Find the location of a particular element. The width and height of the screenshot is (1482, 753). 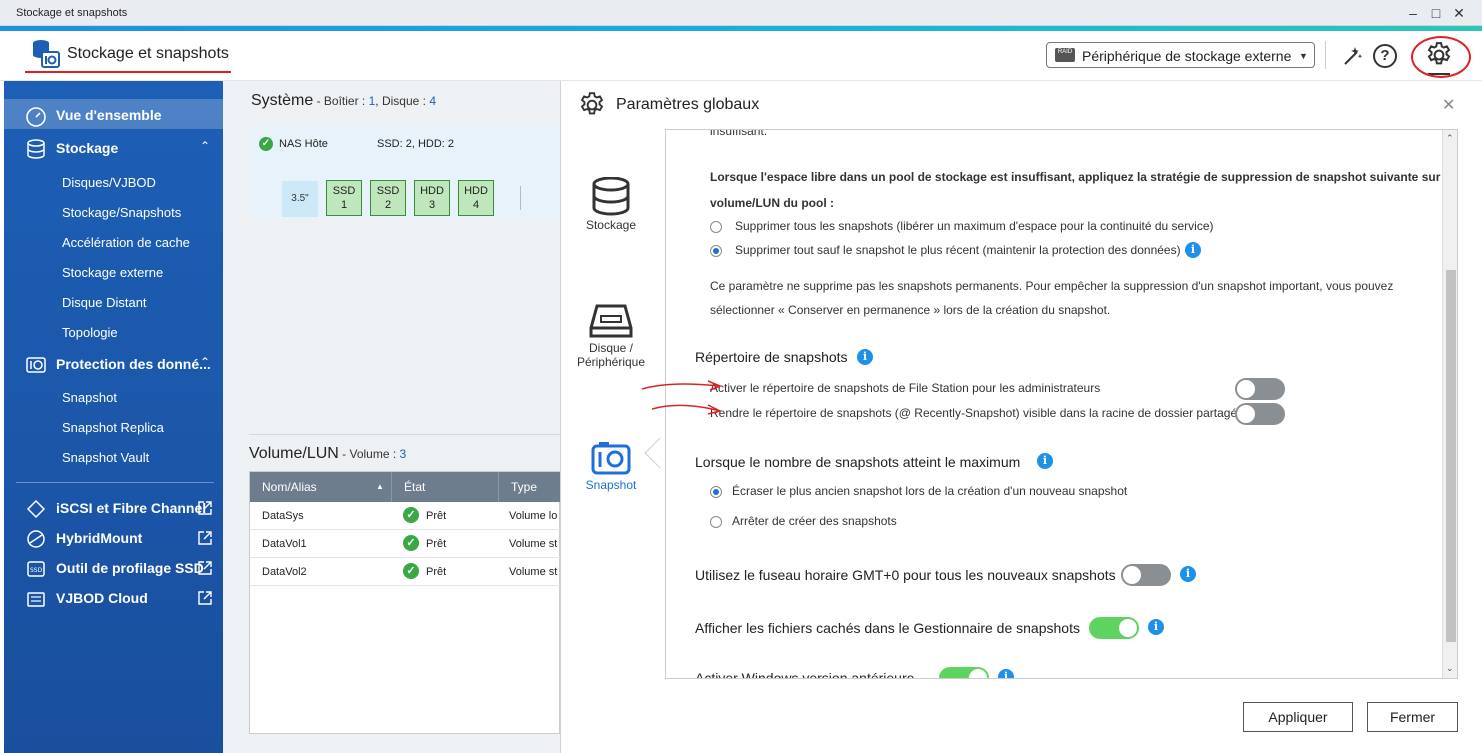

column-header-state: État is located at coordinates (444, 487).